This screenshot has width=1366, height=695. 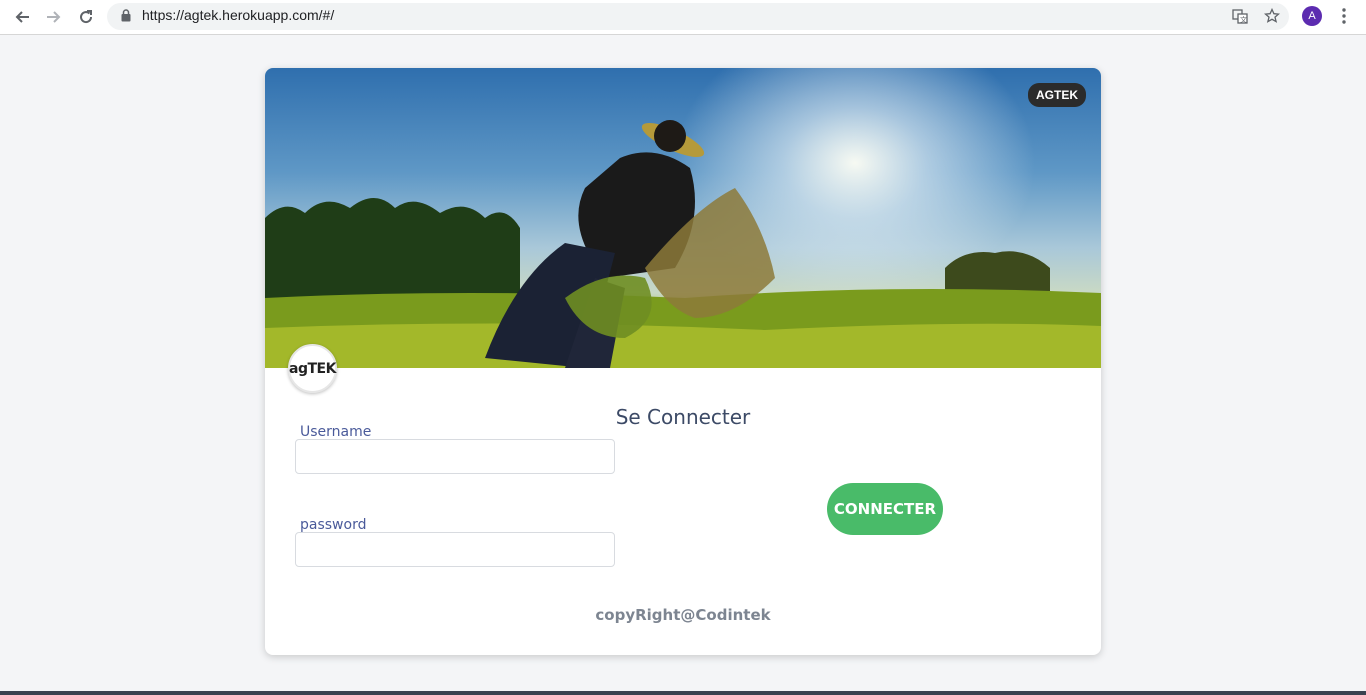 What do you see at coordinates (1312, 16) in the screenshot?
I see `profile-avatar: A` at bounding box center [1312, 16].